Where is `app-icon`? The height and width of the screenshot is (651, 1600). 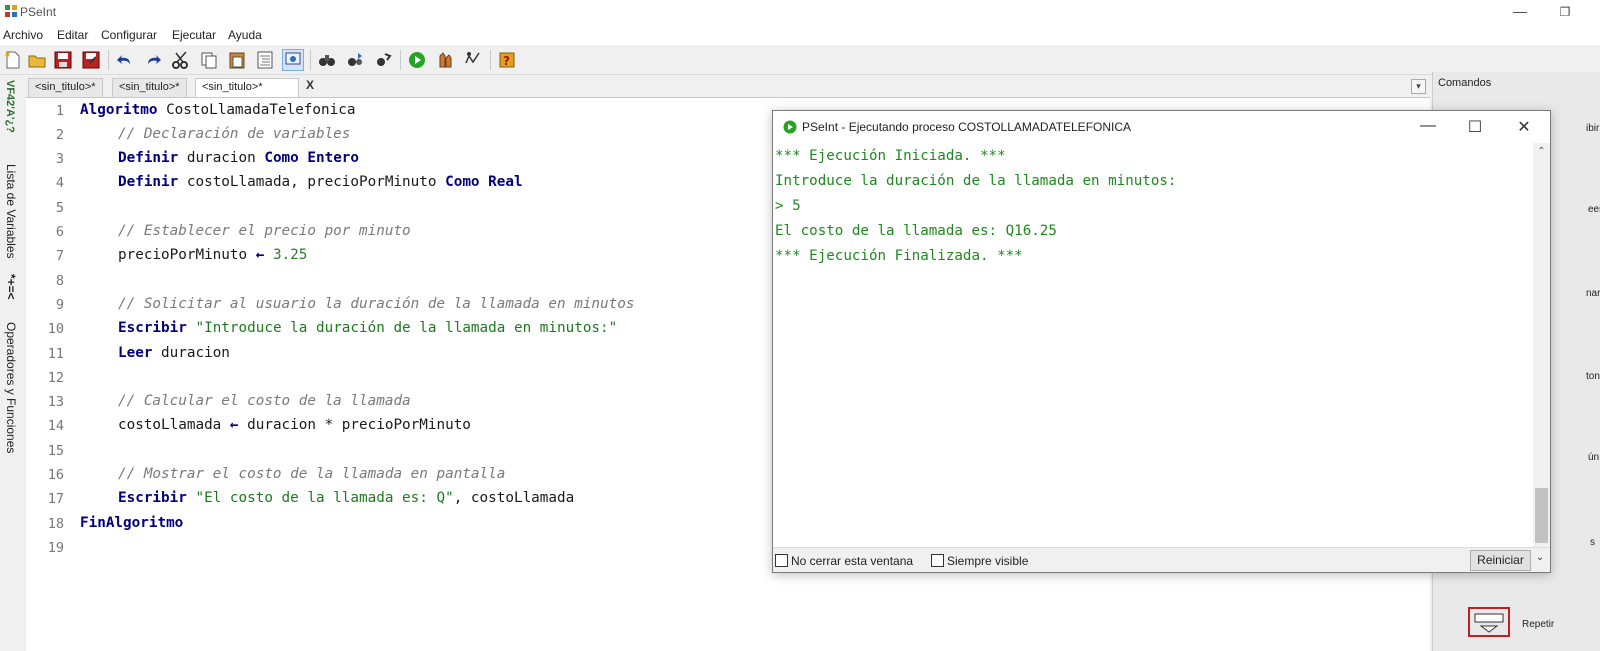 app-icon is located at coordinates (11, 11).